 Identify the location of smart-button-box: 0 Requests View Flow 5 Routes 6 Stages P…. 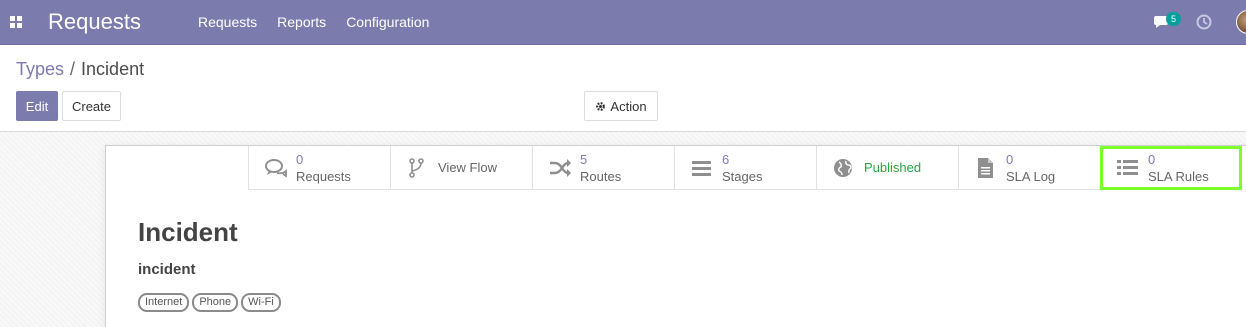
(747, 168).